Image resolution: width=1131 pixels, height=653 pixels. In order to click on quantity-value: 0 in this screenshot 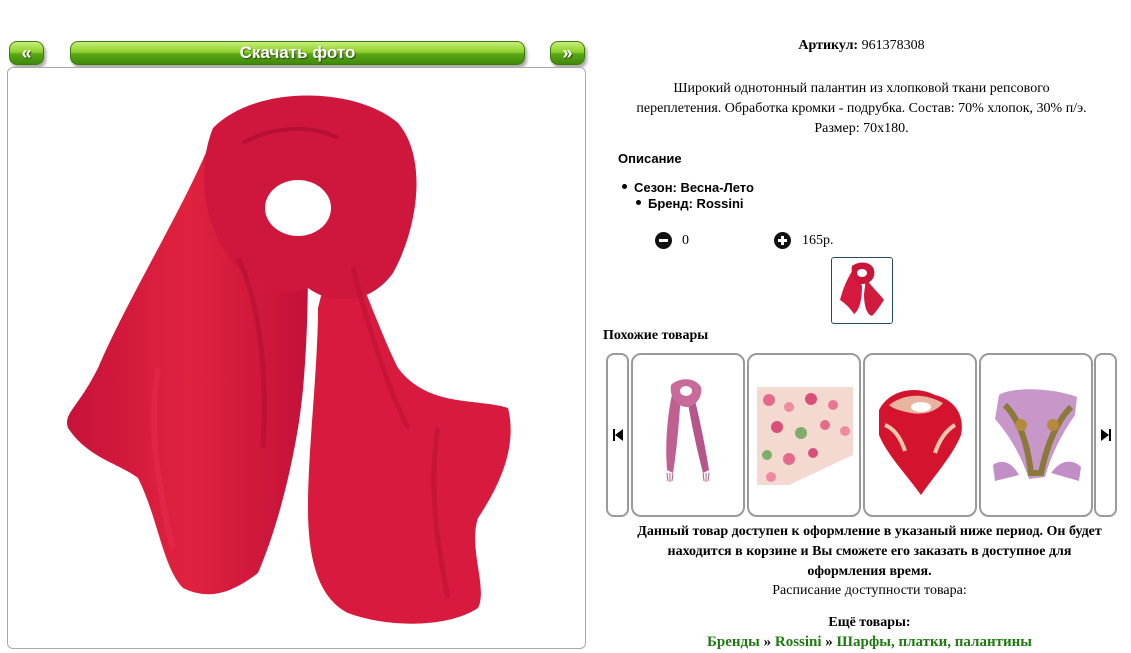, I will do `click(685, 240)`.